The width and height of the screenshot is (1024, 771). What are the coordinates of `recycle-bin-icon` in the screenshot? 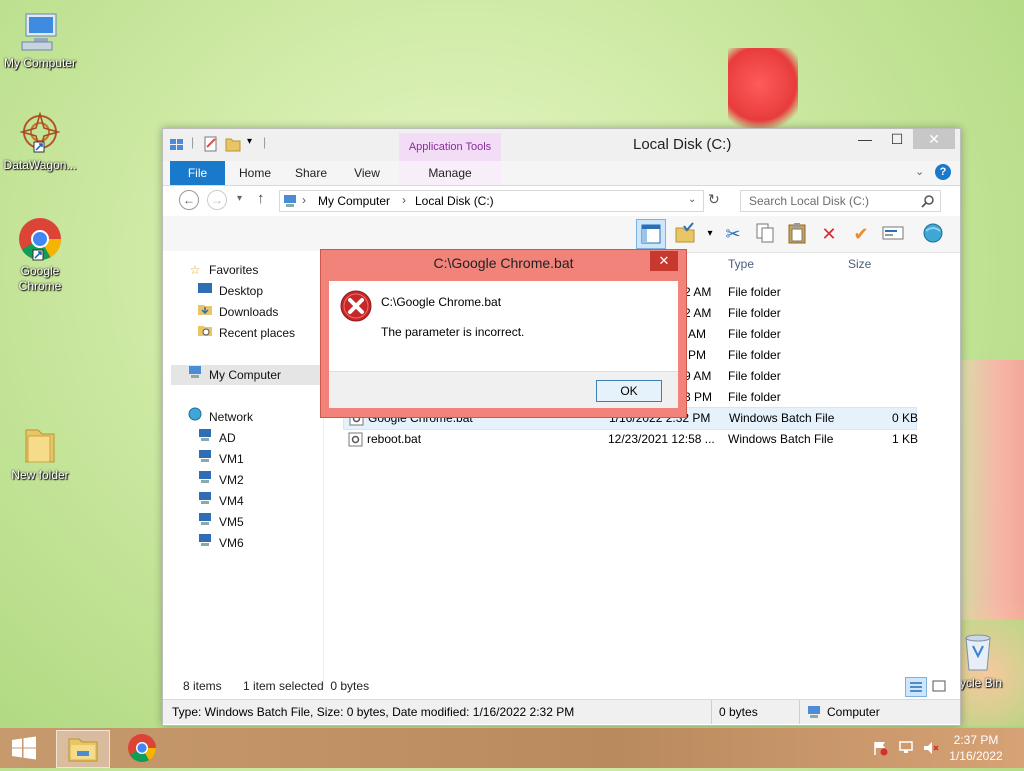 It's located at (978, 652).